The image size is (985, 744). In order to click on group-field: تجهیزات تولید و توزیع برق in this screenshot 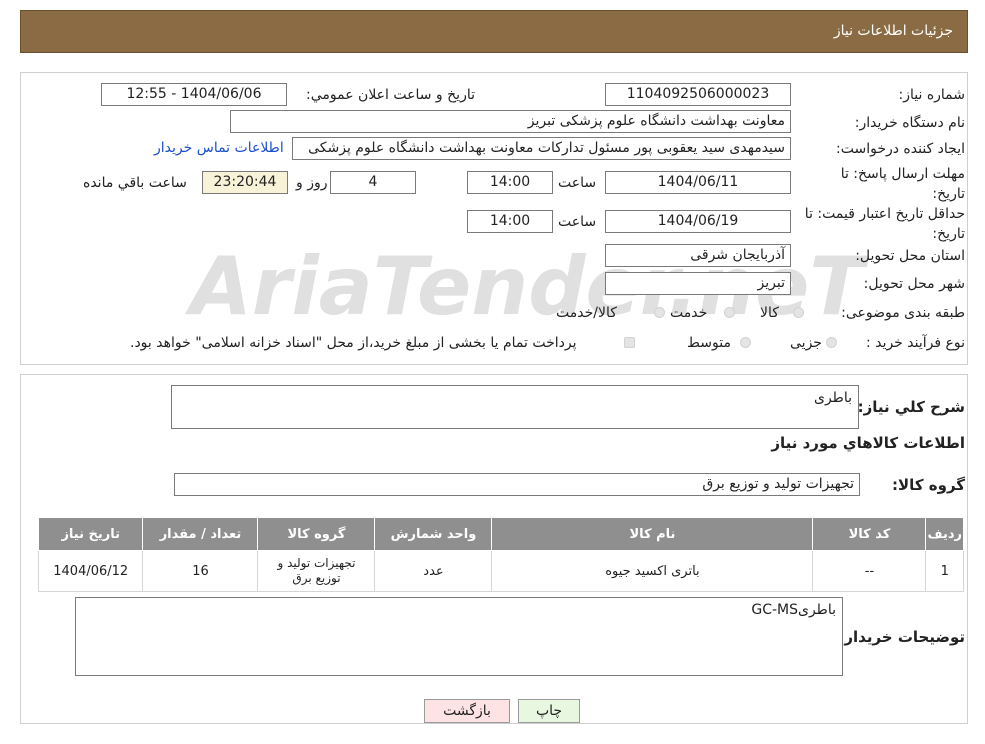, I will do `click(517, 484)`.